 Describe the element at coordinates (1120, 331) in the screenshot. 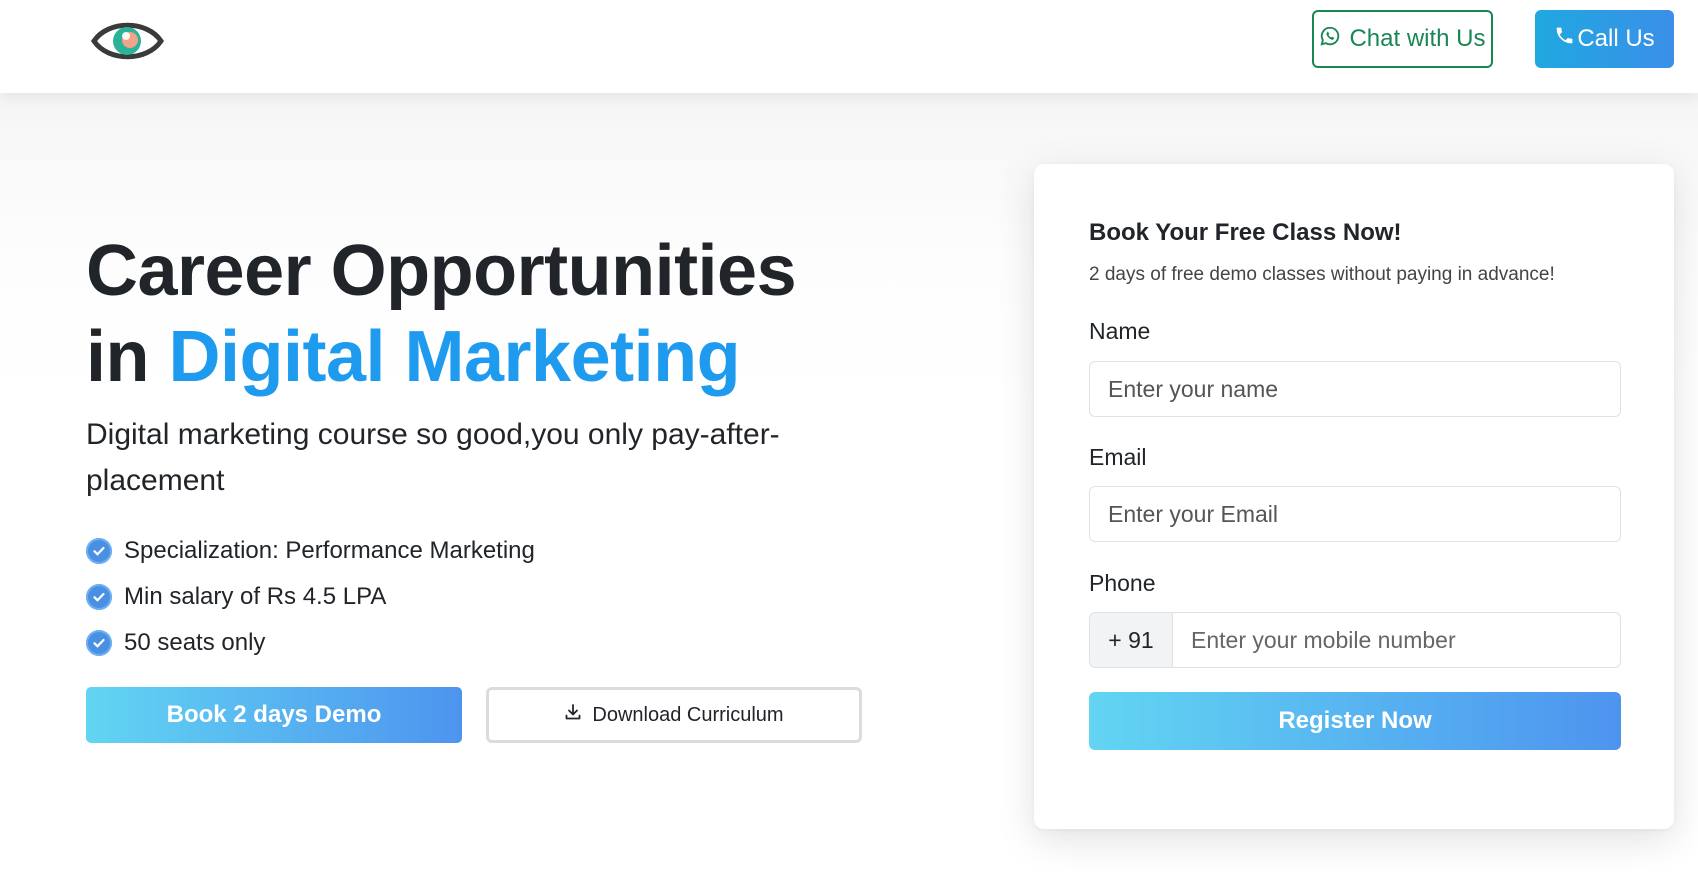

I see `name-label: Name` at that location.